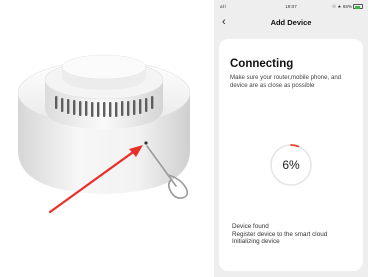 This screenshot has width=370, height=277. I want to click on step-item: Register device to the smart cloud, so click(280, 234).